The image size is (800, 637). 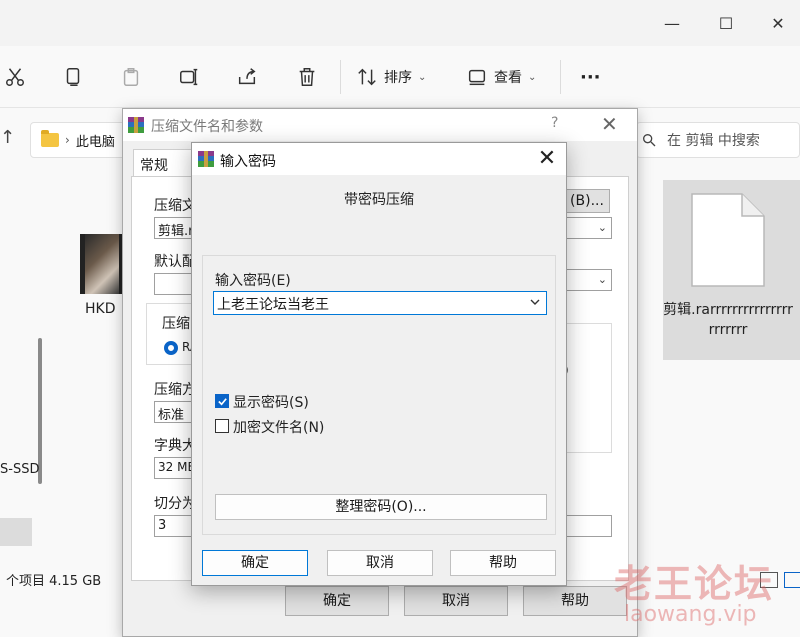 What do you see at coordinates (588, 228) in the screenshot?
I see `archive-name-dropdown: ⌄` at bounding box center [588, 228].